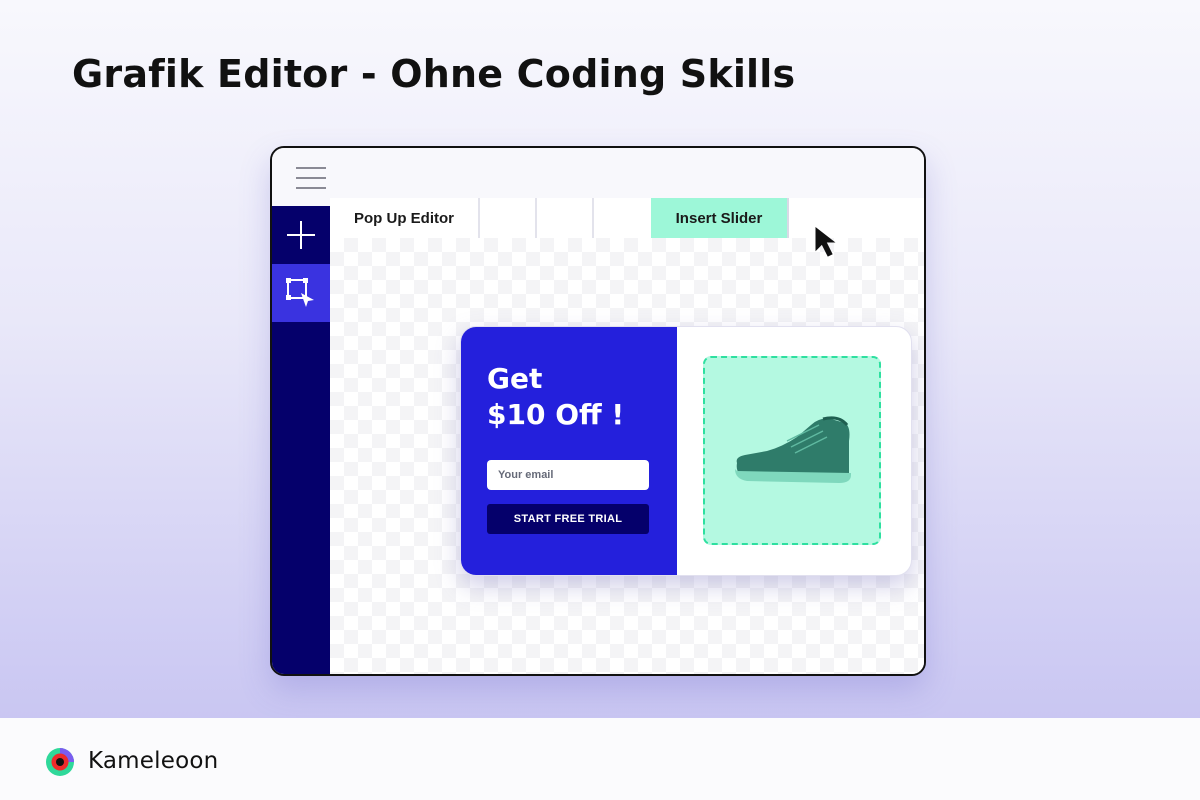  I want to click on mouse-cursor-icon, so click(825, 241).